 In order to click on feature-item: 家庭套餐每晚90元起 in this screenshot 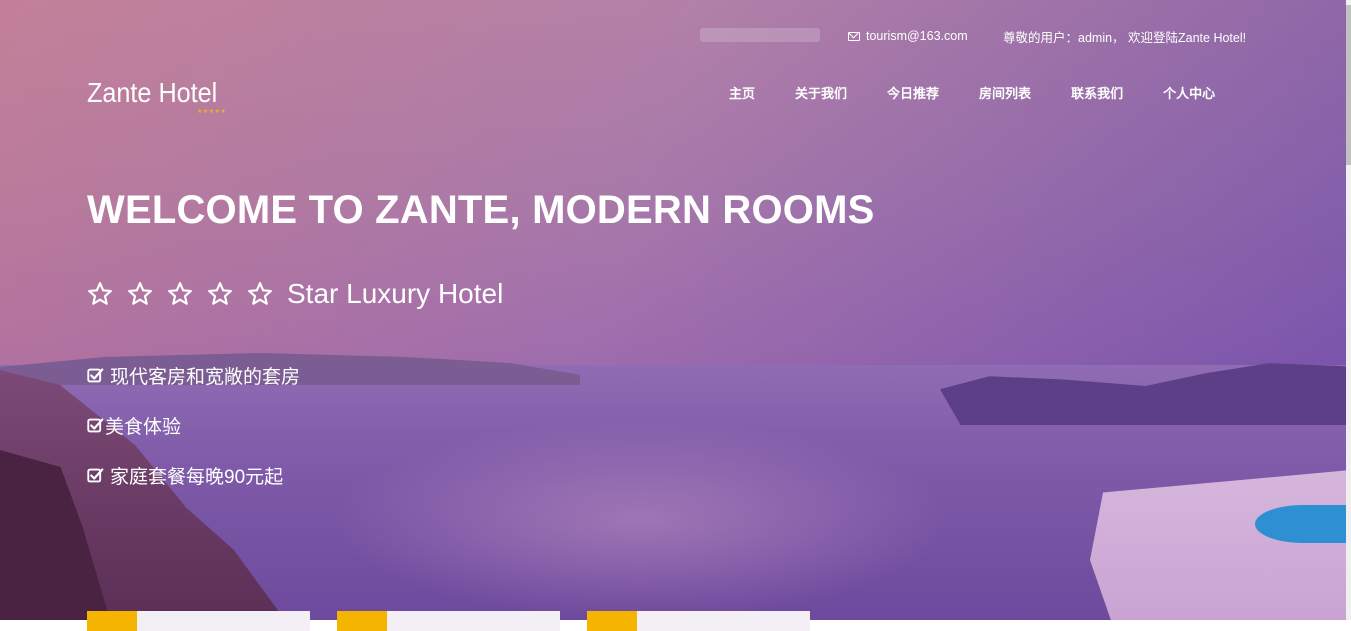, I will do `click(193, 475)`.